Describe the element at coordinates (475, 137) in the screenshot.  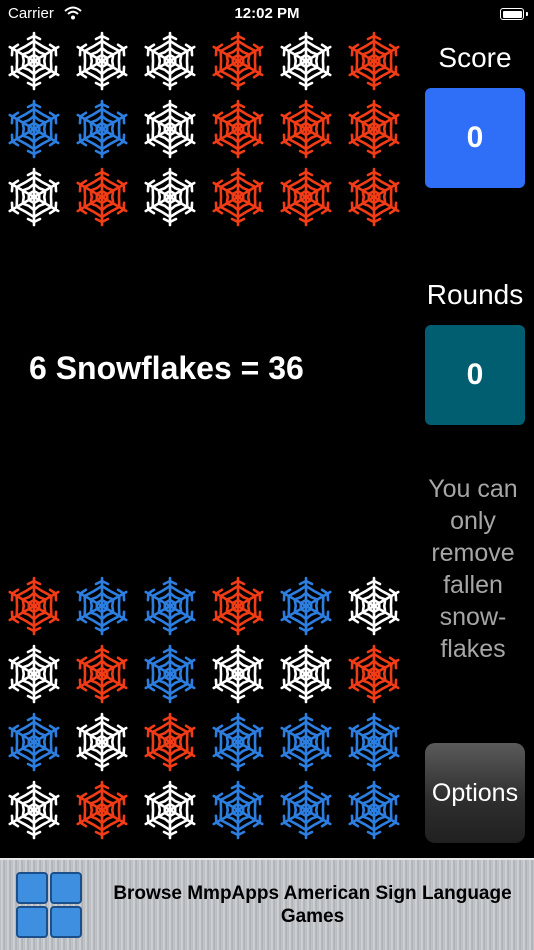
I see `score-value: 0` at that location.